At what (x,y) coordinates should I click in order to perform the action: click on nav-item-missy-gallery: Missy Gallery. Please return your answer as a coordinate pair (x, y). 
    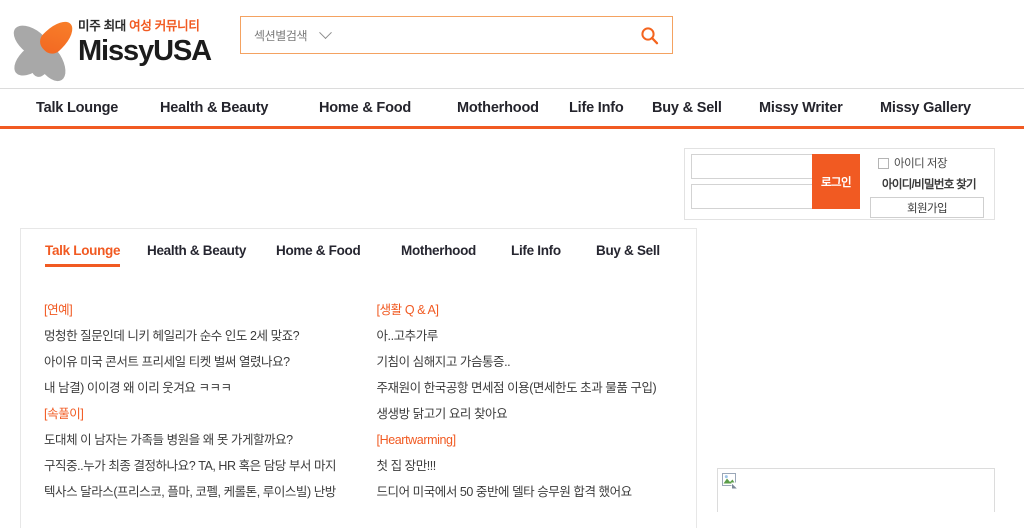
    Looking at the image, I should click on (925, 108).